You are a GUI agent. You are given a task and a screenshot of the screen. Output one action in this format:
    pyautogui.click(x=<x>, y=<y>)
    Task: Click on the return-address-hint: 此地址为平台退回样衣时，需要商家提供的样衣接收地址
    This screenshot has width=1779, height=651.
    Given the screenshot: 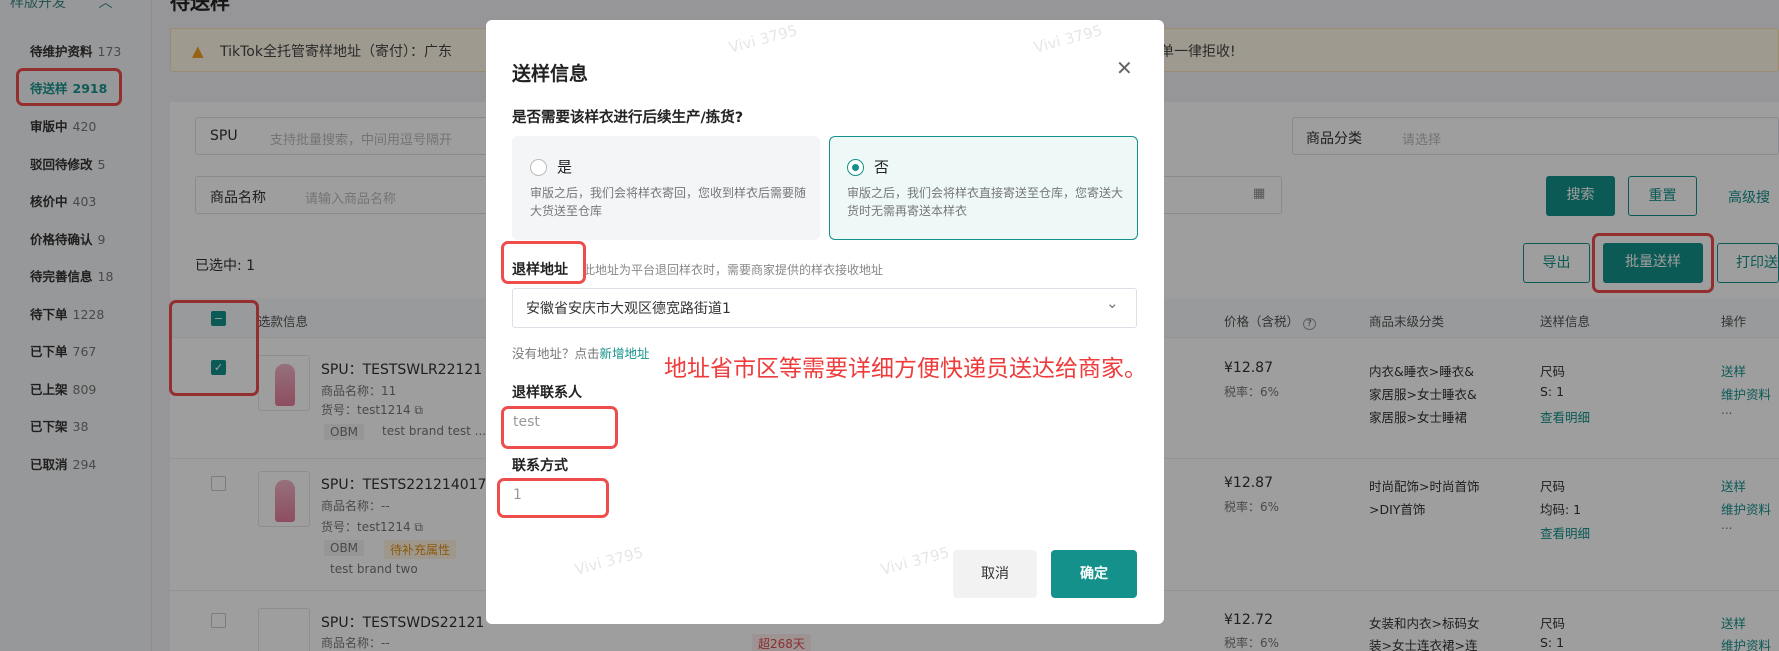 What is the action you would take?
    pyautogui.click(x=733, y=270)
    